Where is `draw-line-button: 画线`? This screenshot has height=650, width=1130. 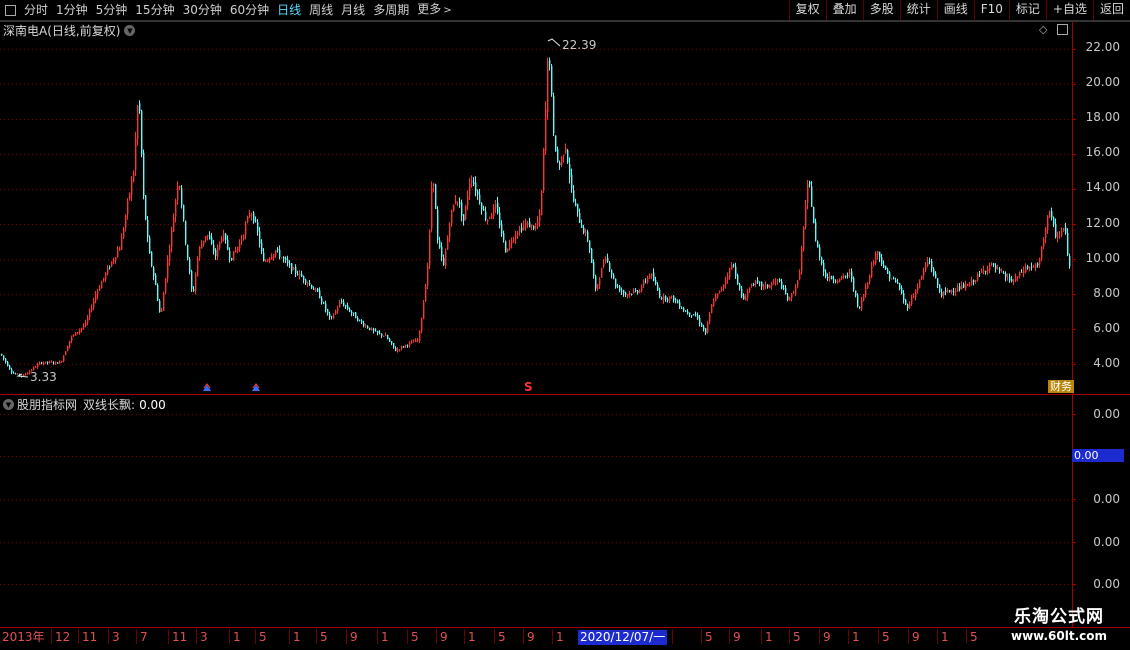
draw-line-button: 画线 is located at coordinates (955, 10).